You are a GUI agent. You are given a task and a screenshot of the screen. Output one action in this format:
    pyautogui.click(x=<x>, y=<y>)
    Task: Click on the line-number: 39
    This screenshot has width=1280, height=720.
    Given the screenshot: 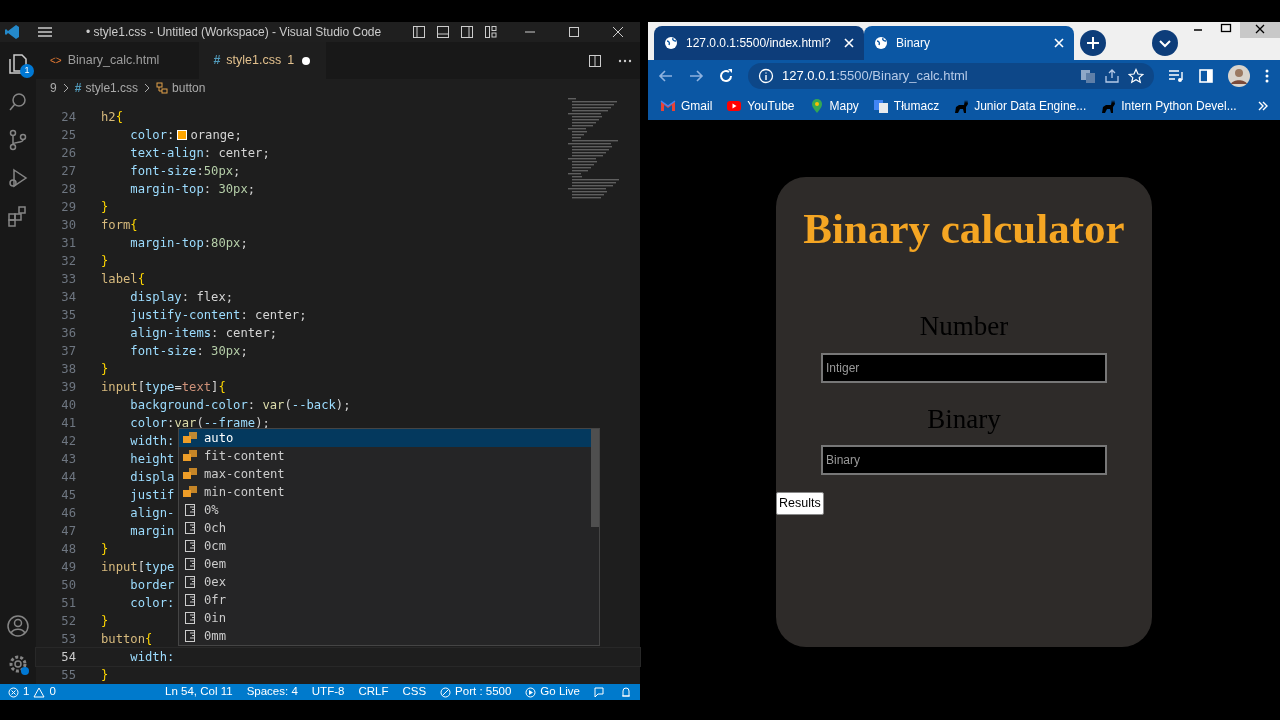 What is the action you would take?
    pyautogui.click(x=68, y=387)
    